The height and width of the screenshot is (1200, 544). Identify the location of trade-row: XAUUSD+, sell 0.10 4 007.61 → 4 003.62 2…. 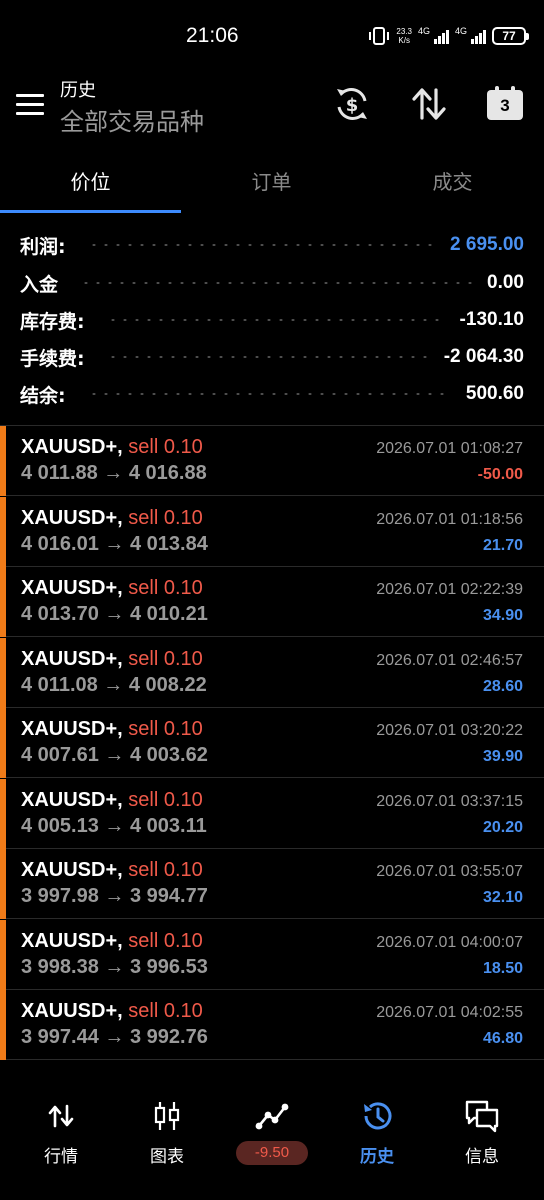
(272, 743).